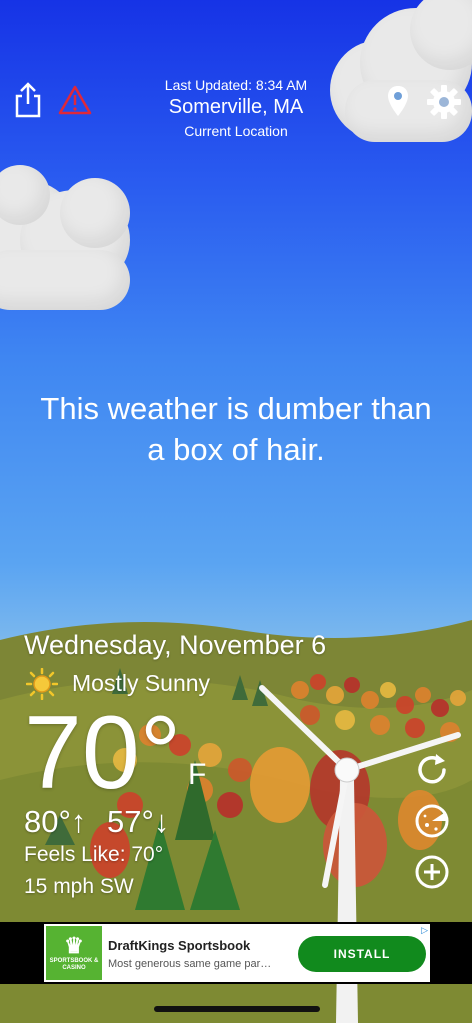  I want to click on add-icon, so click(432, 872).